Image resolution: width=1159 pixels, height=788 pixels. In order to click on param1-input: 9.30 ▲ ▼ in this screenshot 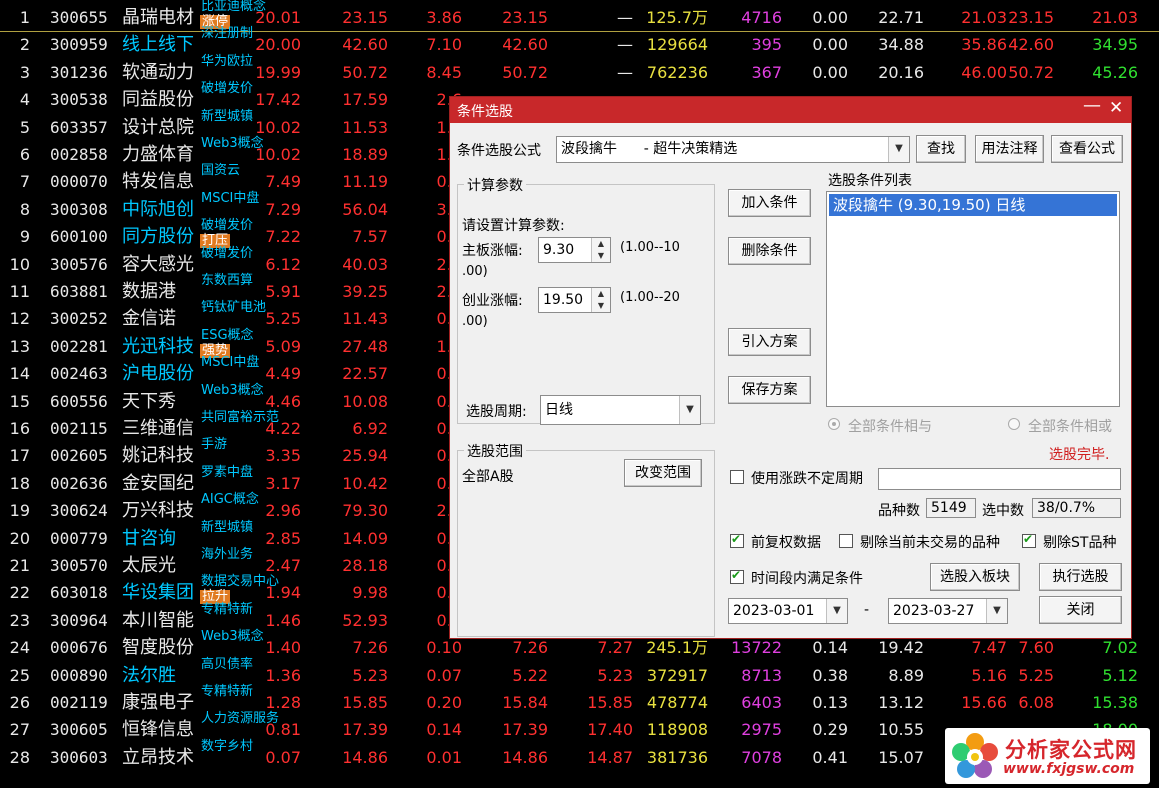, I will do `click(574, 250)`.